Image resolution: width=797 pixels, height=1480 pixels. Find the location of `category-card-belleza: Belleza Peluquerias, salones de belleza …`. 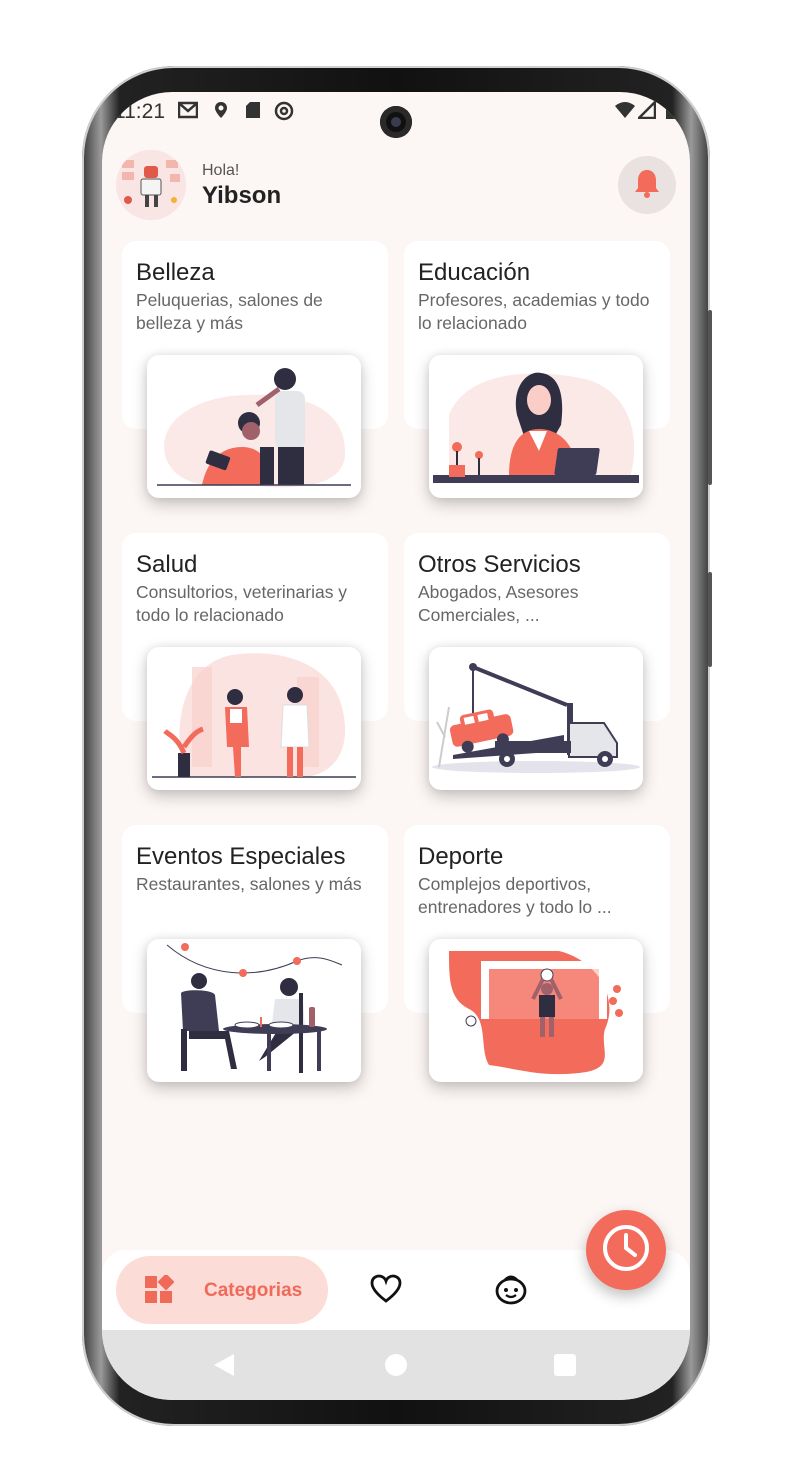

category-card-belleza: Belleza Peluquerias, salones de belleza … is located at coordinates (255, 372).